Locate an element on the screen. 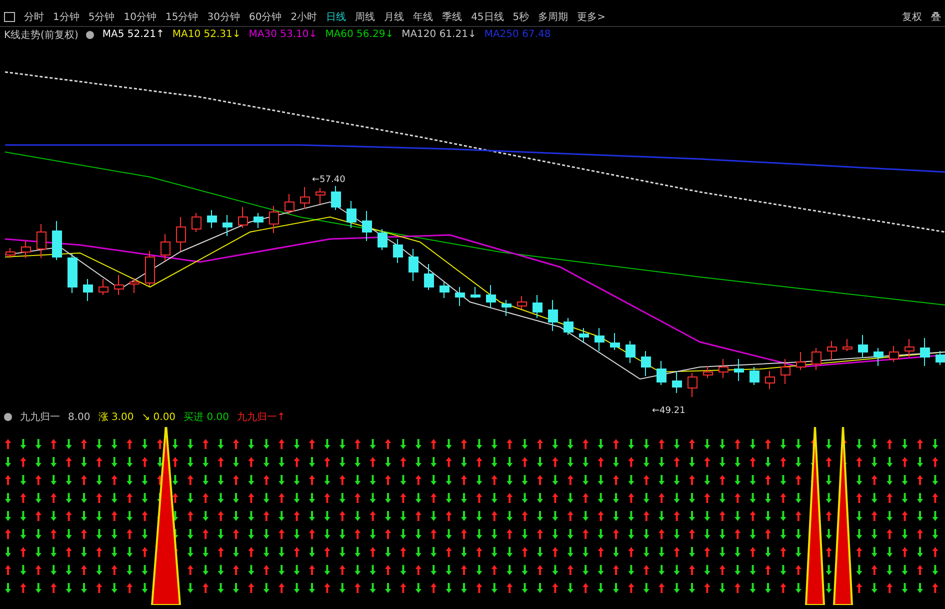 The image size is (945, 609). low-price-label: ←49.21 is located at coordinates (669, 411).